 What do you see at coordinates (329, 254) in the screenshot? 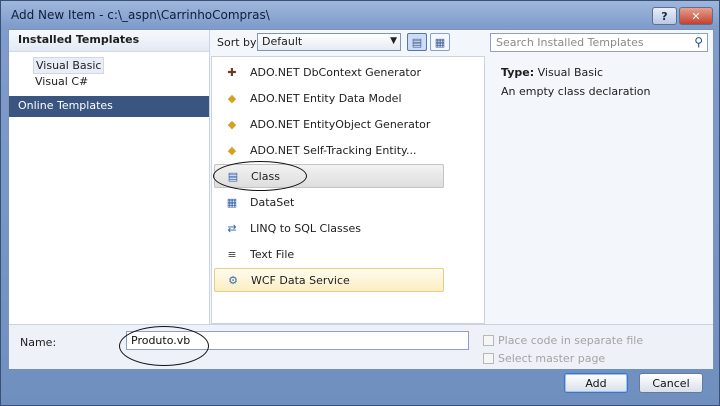
I see `template-item: ≡ Text File` at bounding box center [329, 254].